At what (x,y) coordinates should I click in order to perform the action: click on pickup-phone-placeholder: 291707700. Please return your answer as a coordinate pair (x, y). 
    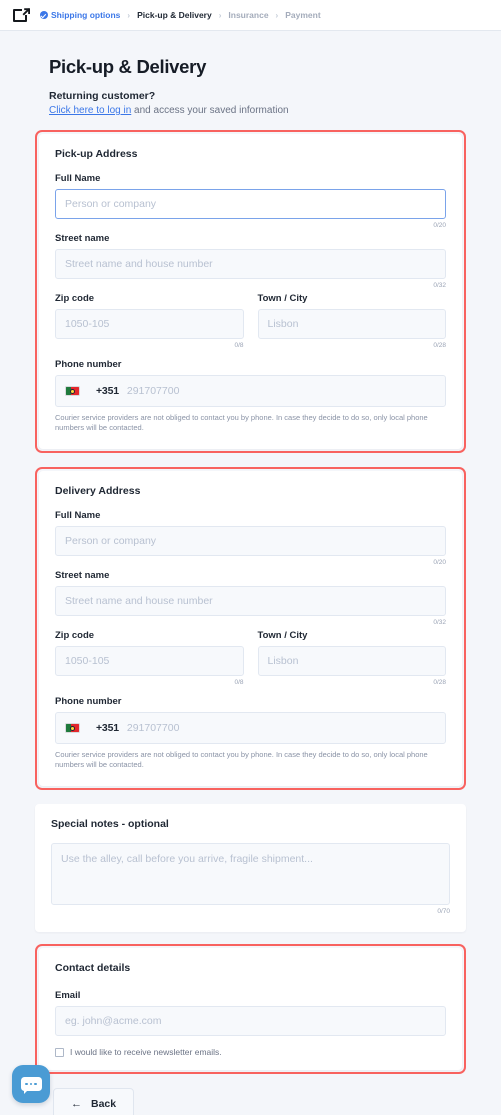
    Looking at the image, I should click on (153, 391).